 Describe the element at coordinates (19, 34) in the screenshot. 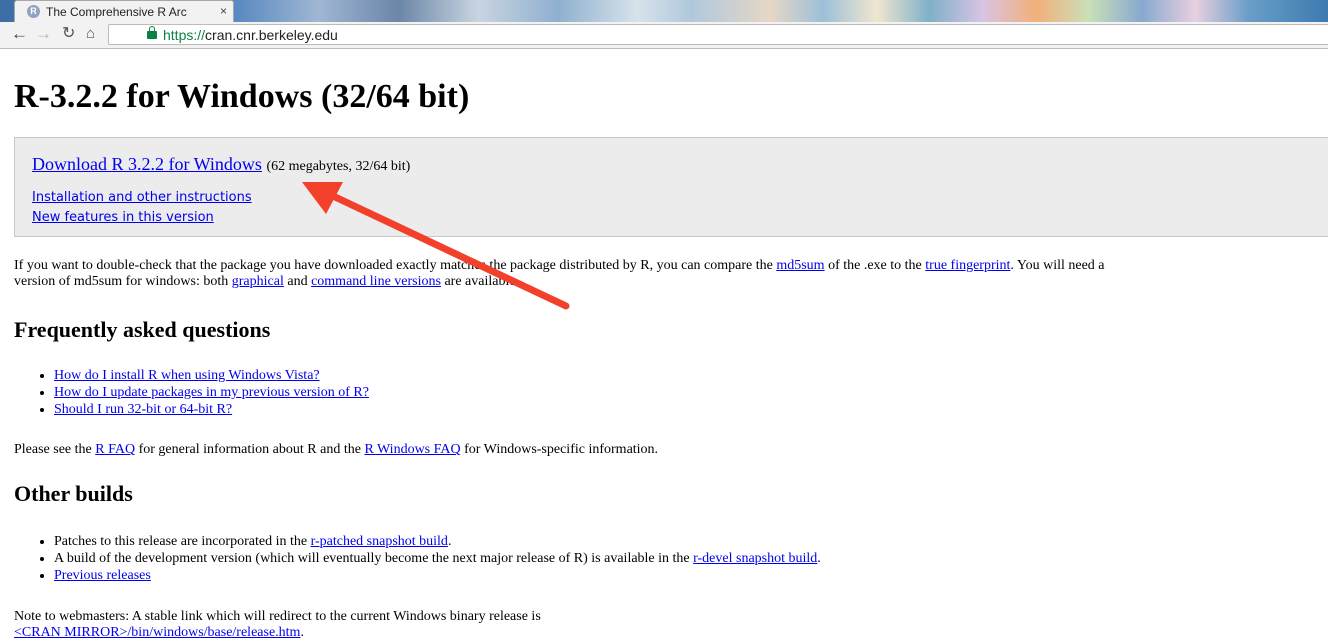

I see `back-arrow-icon: ←` at that location.